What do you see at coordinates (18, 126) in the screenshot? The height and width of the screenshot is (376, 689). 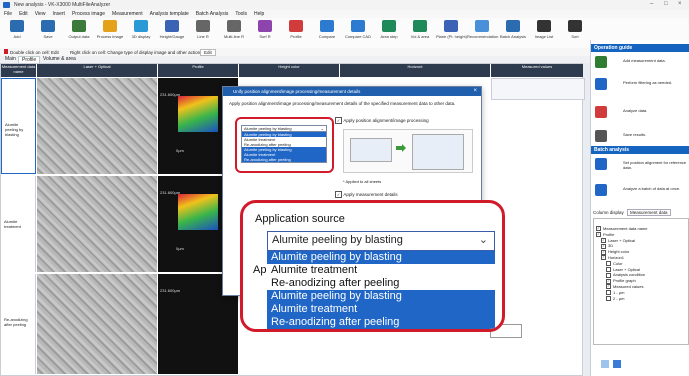 I see `row-label-1: Alumite peeling by blasting` at bounding box center [18, 126].